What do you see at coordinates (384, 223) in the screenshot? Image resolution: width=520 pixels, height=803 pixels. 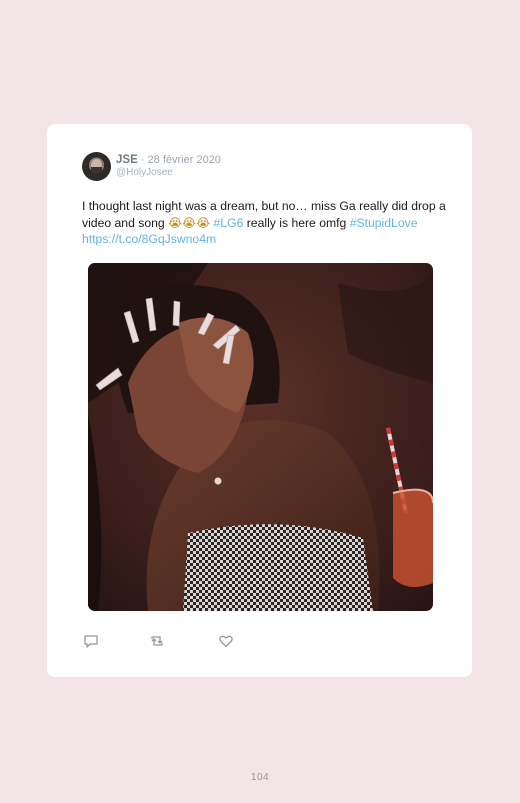 I see `hashtag-stupidlove: #StupidLove` at bounding box center [384, 223].